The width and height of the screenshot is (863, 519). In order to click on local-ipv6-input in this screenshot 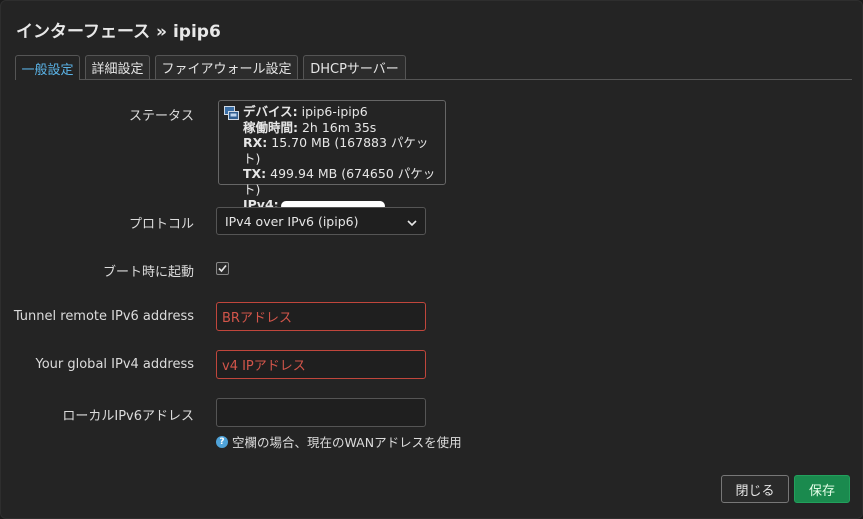, I will do `click(321, 412)`.